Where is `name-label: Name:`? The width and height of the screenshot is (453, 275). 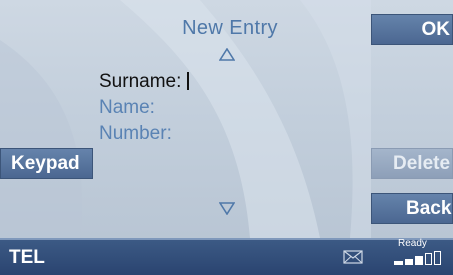
name-label: Name: is located at coordinates (127, 107).